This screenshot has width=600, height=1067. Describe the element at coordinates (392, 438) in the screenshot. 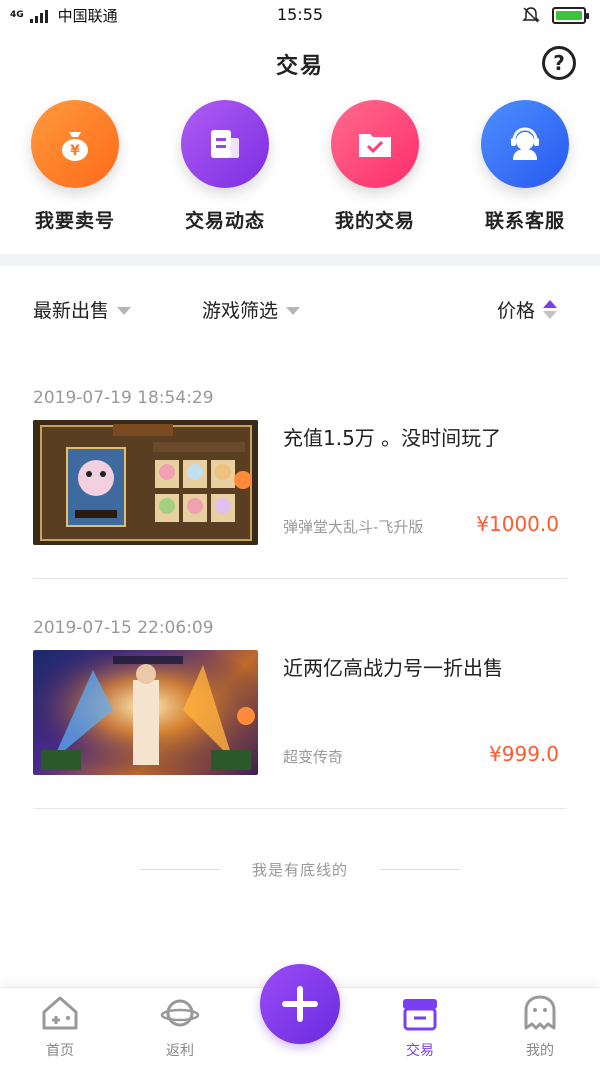

I see `listing-title: 充值1.5万 。没时间玩了` at that location.